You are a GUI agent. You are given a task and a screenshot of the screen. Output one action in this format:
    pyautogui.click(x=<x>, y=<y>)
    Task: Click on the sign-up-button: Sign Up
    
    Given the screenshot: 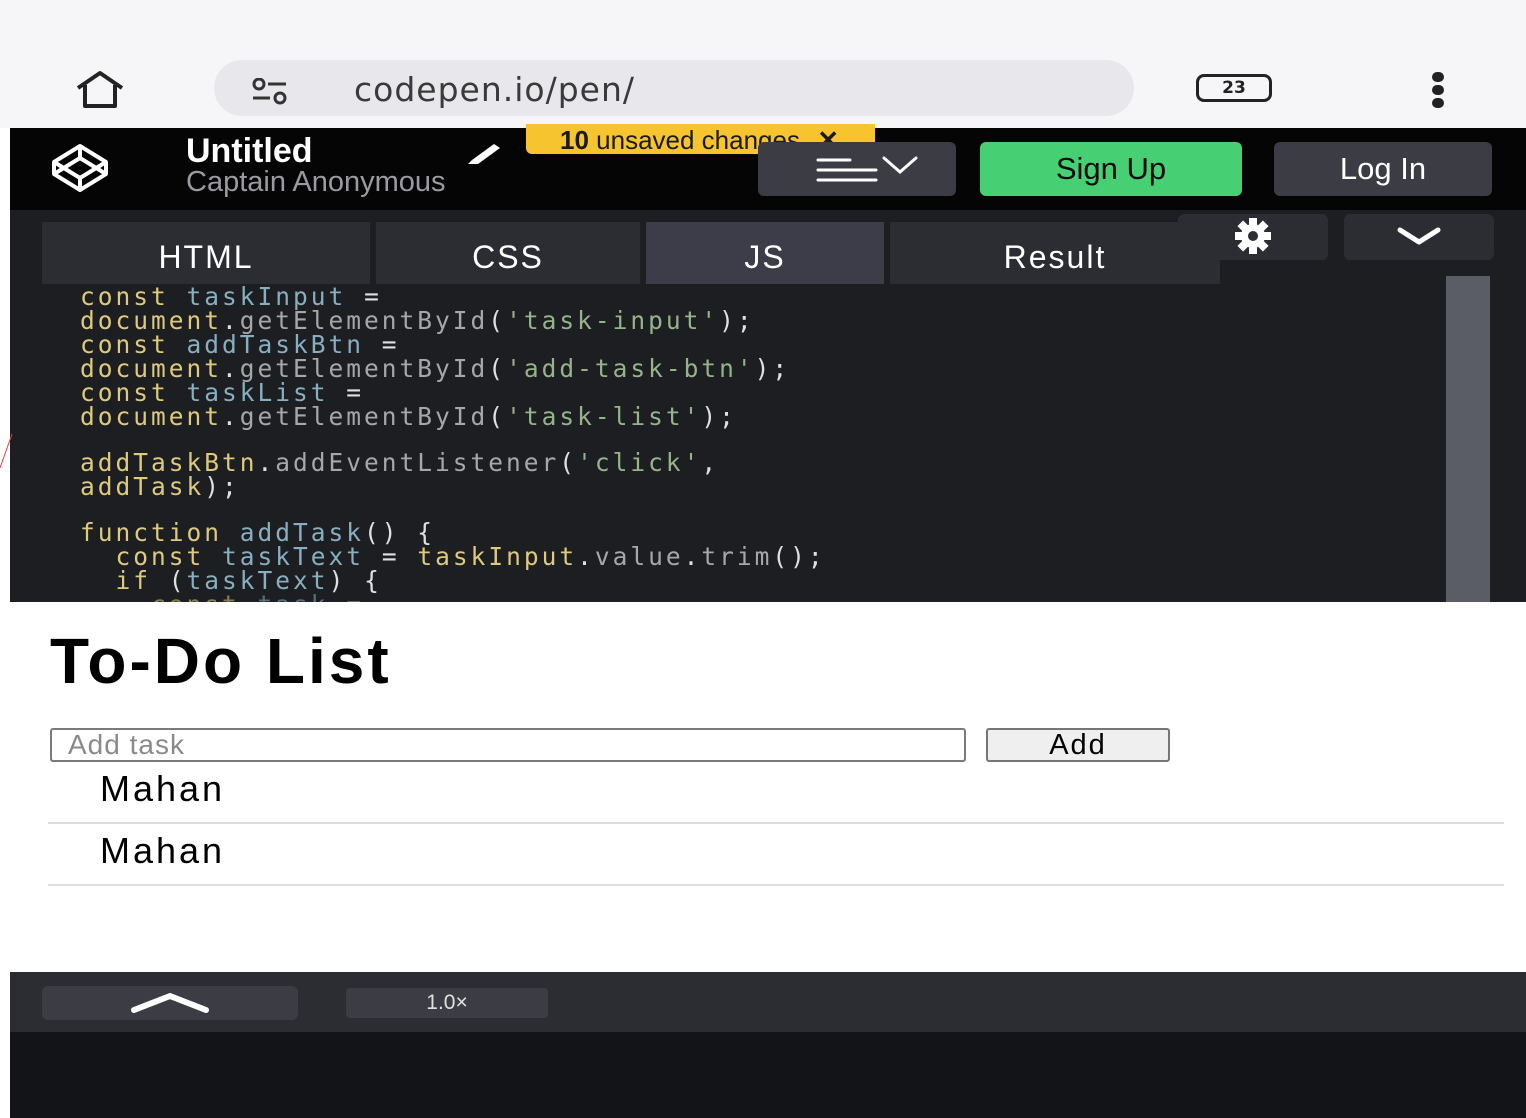 What is the action you would take?
    pyautogui.click(x=1111, y=169)
    